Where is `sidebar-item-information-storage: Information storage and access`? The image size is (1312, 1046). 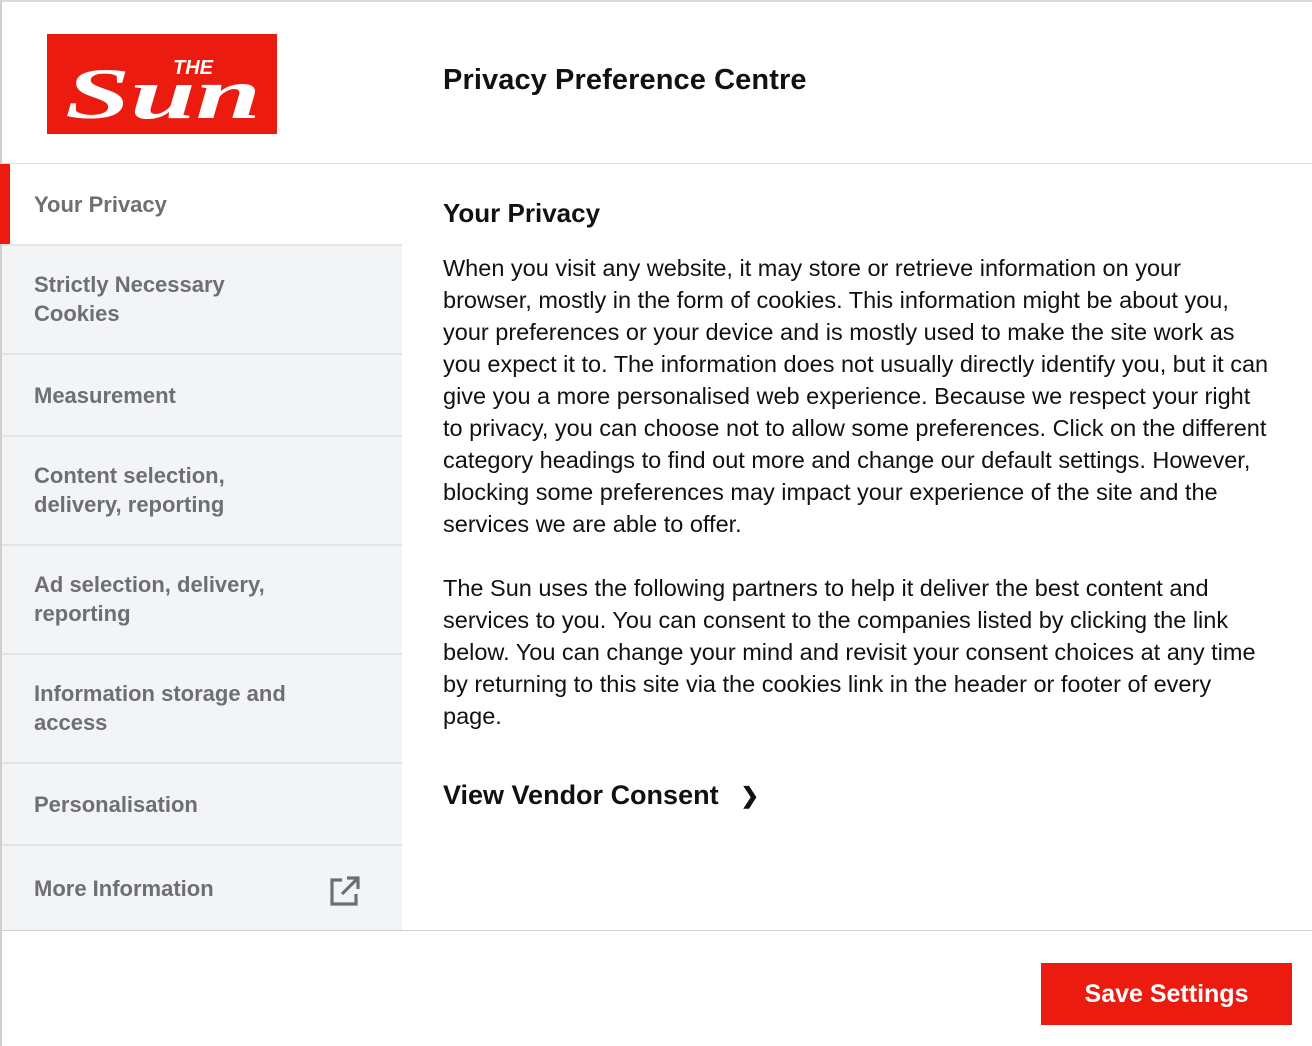 sidebar-item-information-storage: Information storage and access is located at coordinates (202, 709).